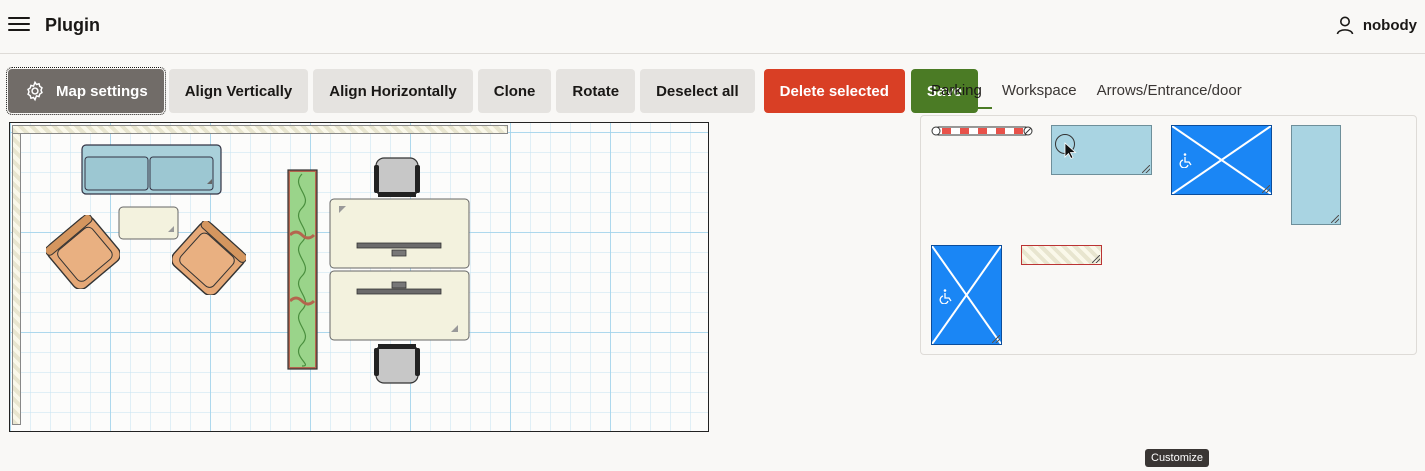 This screenshot has height=471, width=1425. I want to click on plant-divider, so click(302, 269).